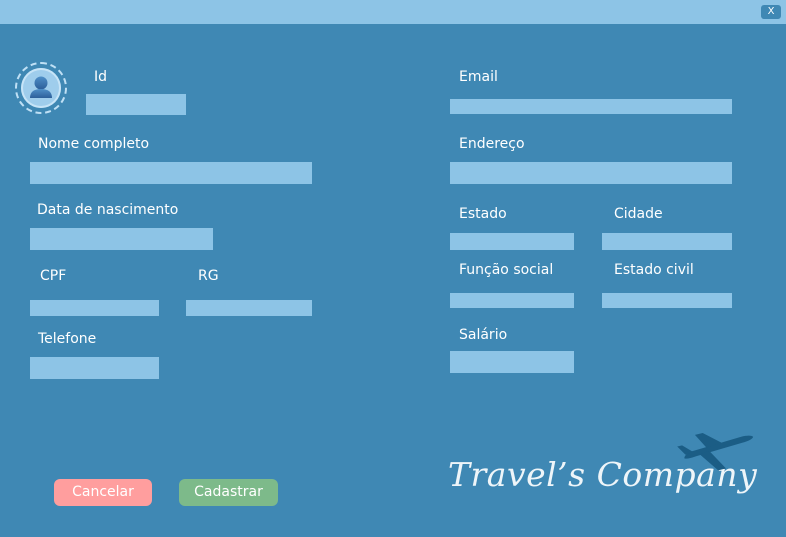 The image size is (786, 537). I want to click on endereco-label: Endereço, so click(492, 144).